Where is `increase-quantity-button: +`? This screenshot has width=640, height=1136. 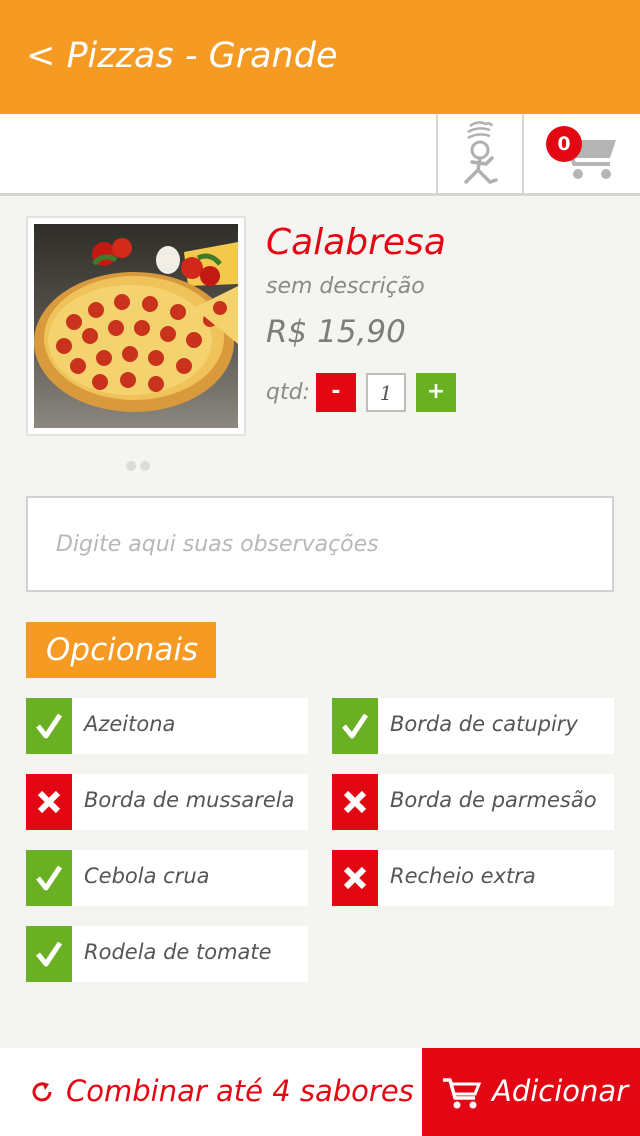
increase-quantity-button: + is located at coordinates (436, 392).